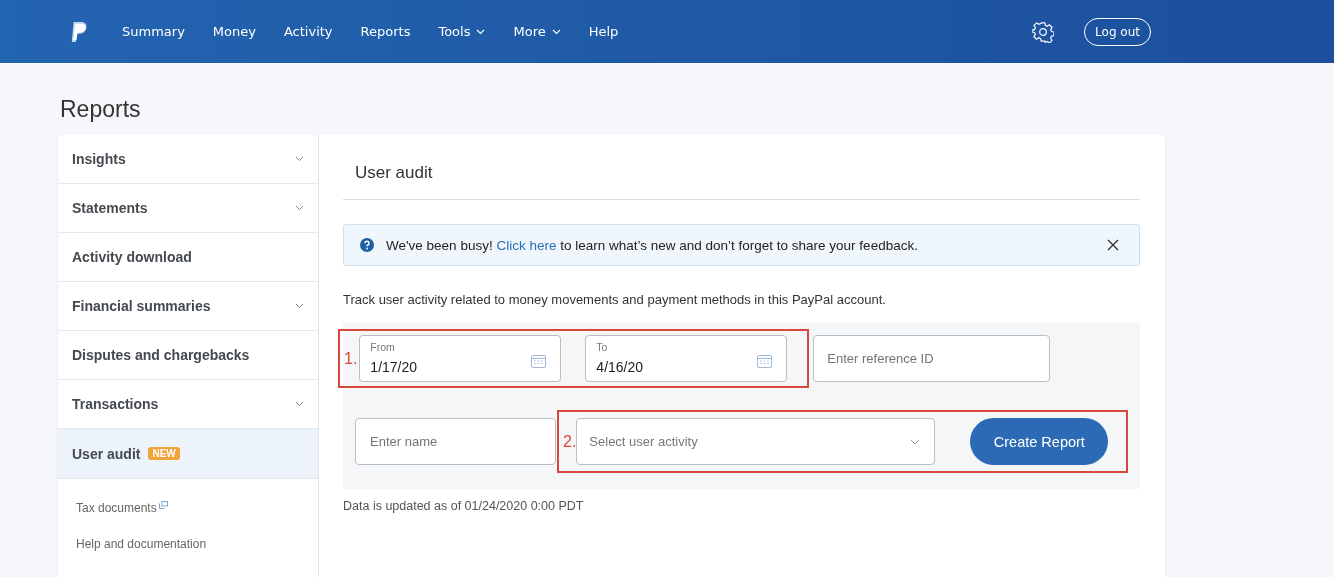 This screenshot has width=1334, height=577. Describe the element at coordinates (686, 358) in the screenshot. I see `date-field: To 4/16/20` at that location.